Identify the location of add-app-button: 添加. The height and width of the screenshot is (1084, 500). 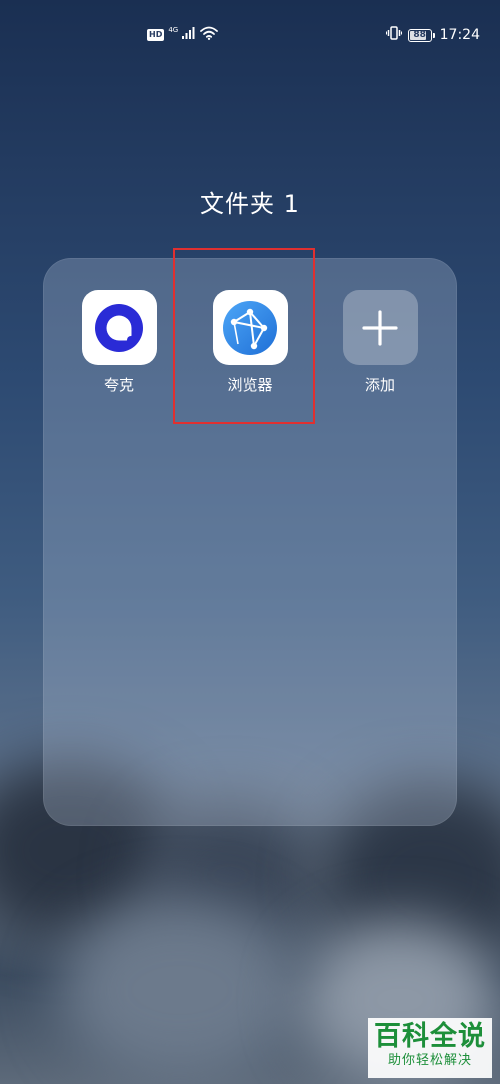
(380, 342).